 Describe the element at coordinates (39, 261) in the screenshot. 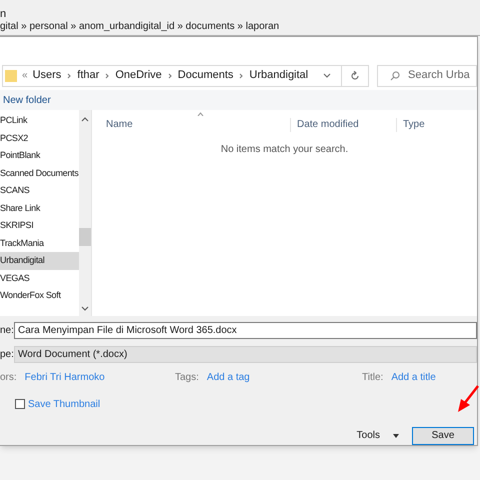

I see `nav-item: Urbandigital` at that location.